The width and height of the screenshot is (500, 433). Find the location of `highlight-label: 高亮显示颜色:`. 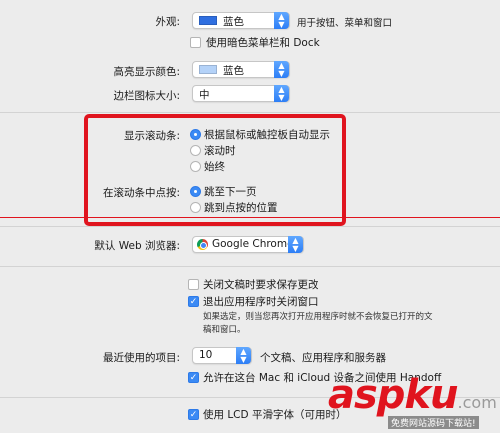

highlight-label: 高亮显示颜色: is located at coordinates (146, 72).